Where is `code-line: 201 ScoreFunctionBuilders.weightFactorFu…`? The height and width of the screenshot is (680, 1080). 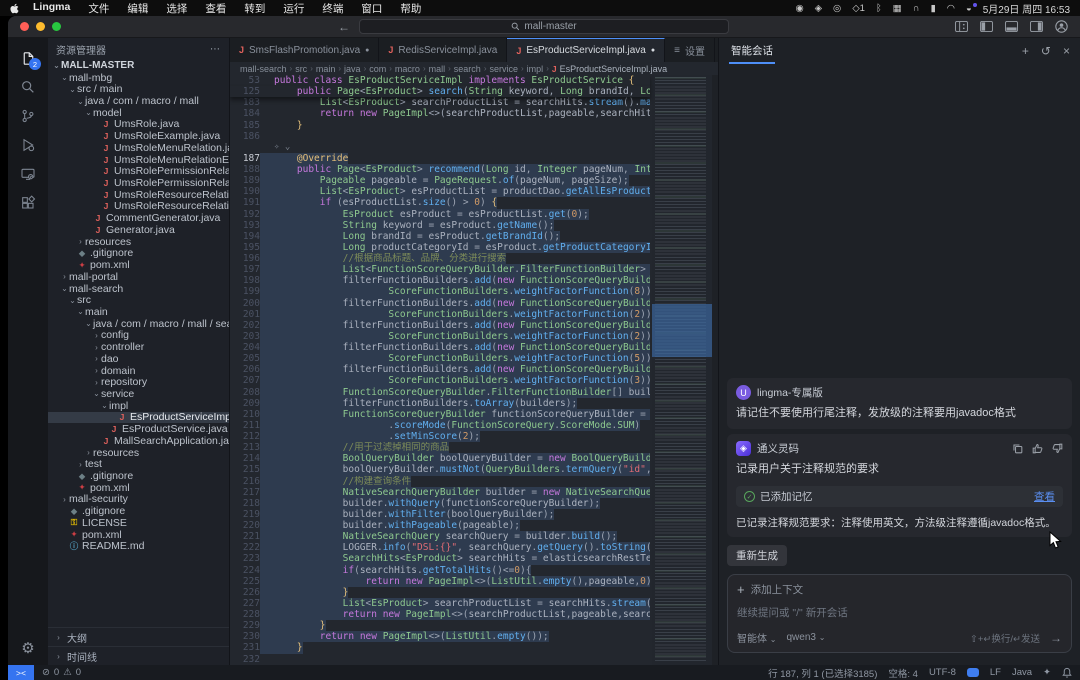
code-line: 201 ScoreFunctionBuilders.weightFactorFu… is located at coordinates (440, 314).